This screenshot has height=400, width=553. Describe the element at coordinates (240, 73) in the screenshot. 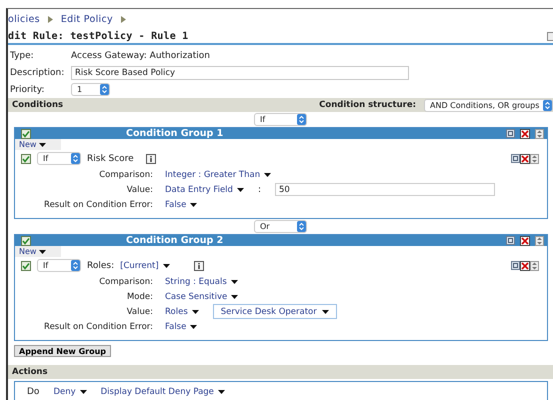

I see `input-field: Risk Score Based Policy` at that location.